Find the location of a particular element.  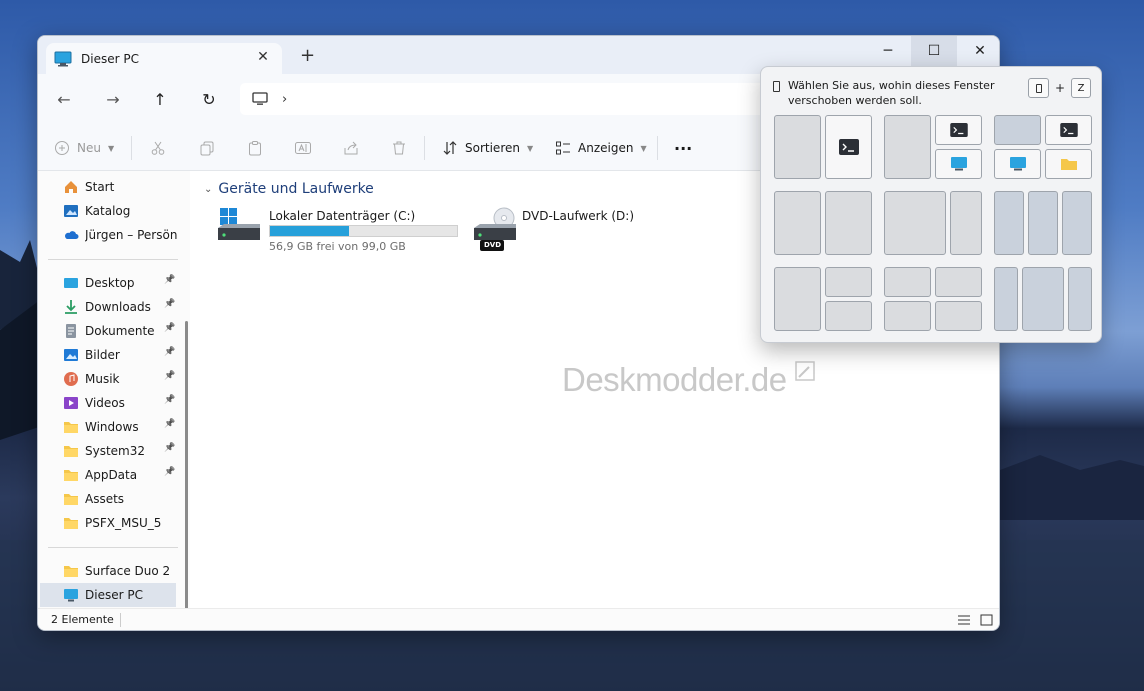

rename-icon is located at coordinates (303, 148).